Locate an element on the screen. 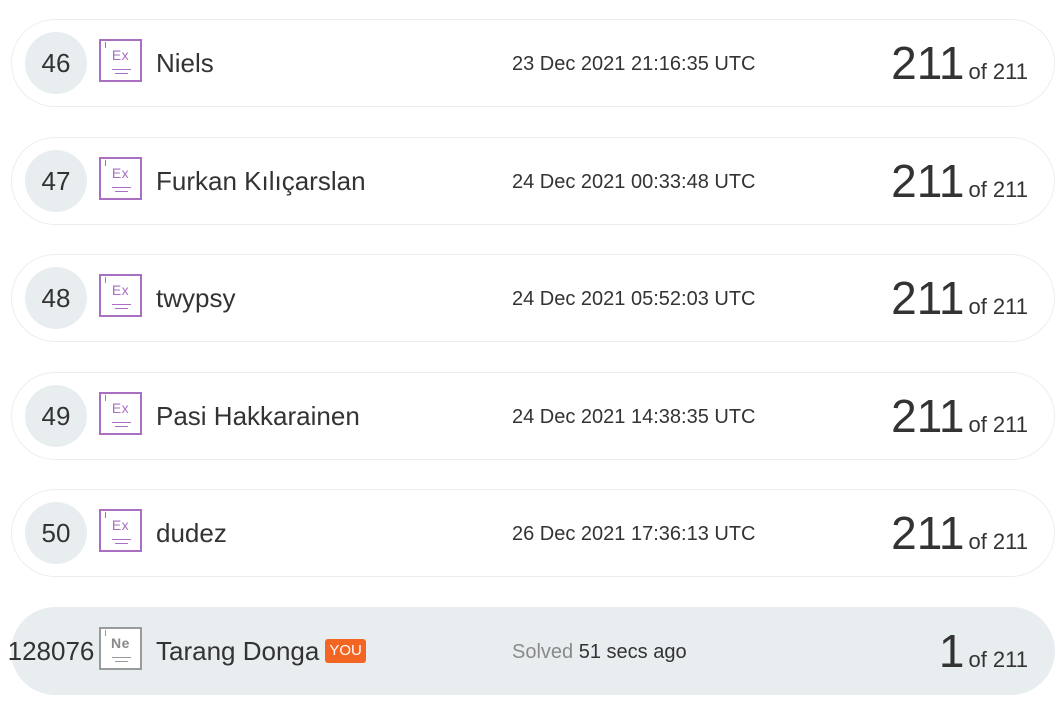 The width and height of the screenshot is (1064, 712). solved-count: 1 is located at coordinates (951, 651).